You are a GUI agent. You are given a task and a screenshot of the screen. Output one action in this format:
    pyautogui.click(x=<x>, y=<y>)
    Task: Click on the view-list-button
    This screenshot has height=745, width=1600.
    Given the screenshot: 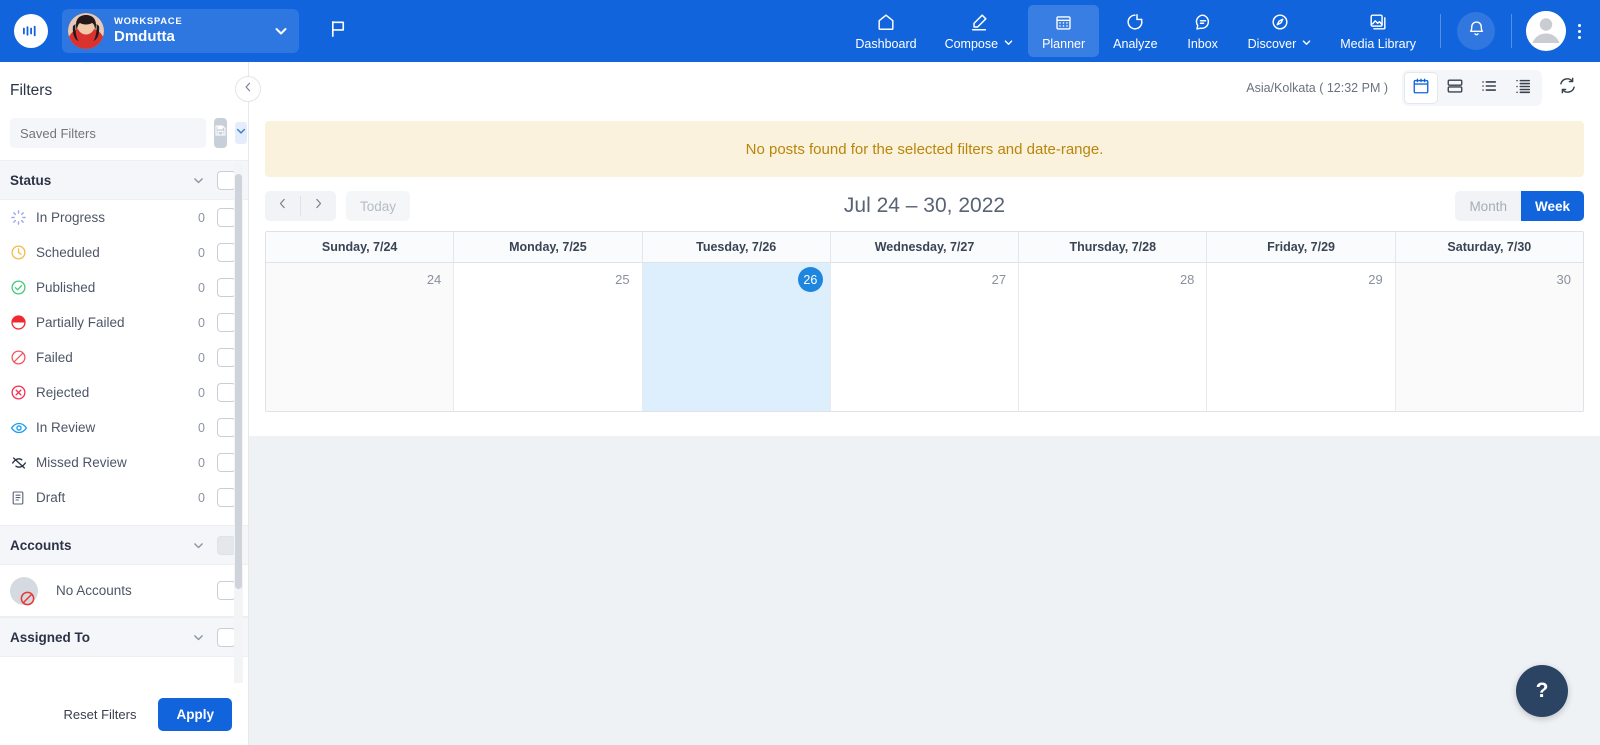 What is the action you would take?
    pyautogui.click(x=1489, y=88)
    